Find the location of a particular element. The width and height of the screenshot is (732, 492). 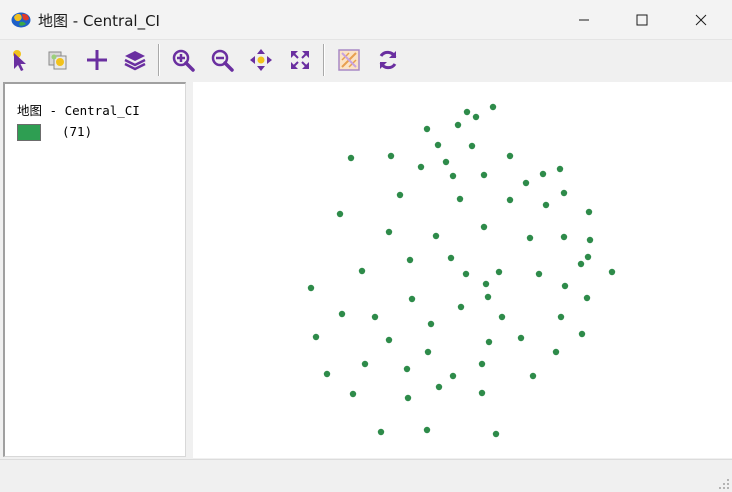

maximize-button is located at coordinates (642, 19).